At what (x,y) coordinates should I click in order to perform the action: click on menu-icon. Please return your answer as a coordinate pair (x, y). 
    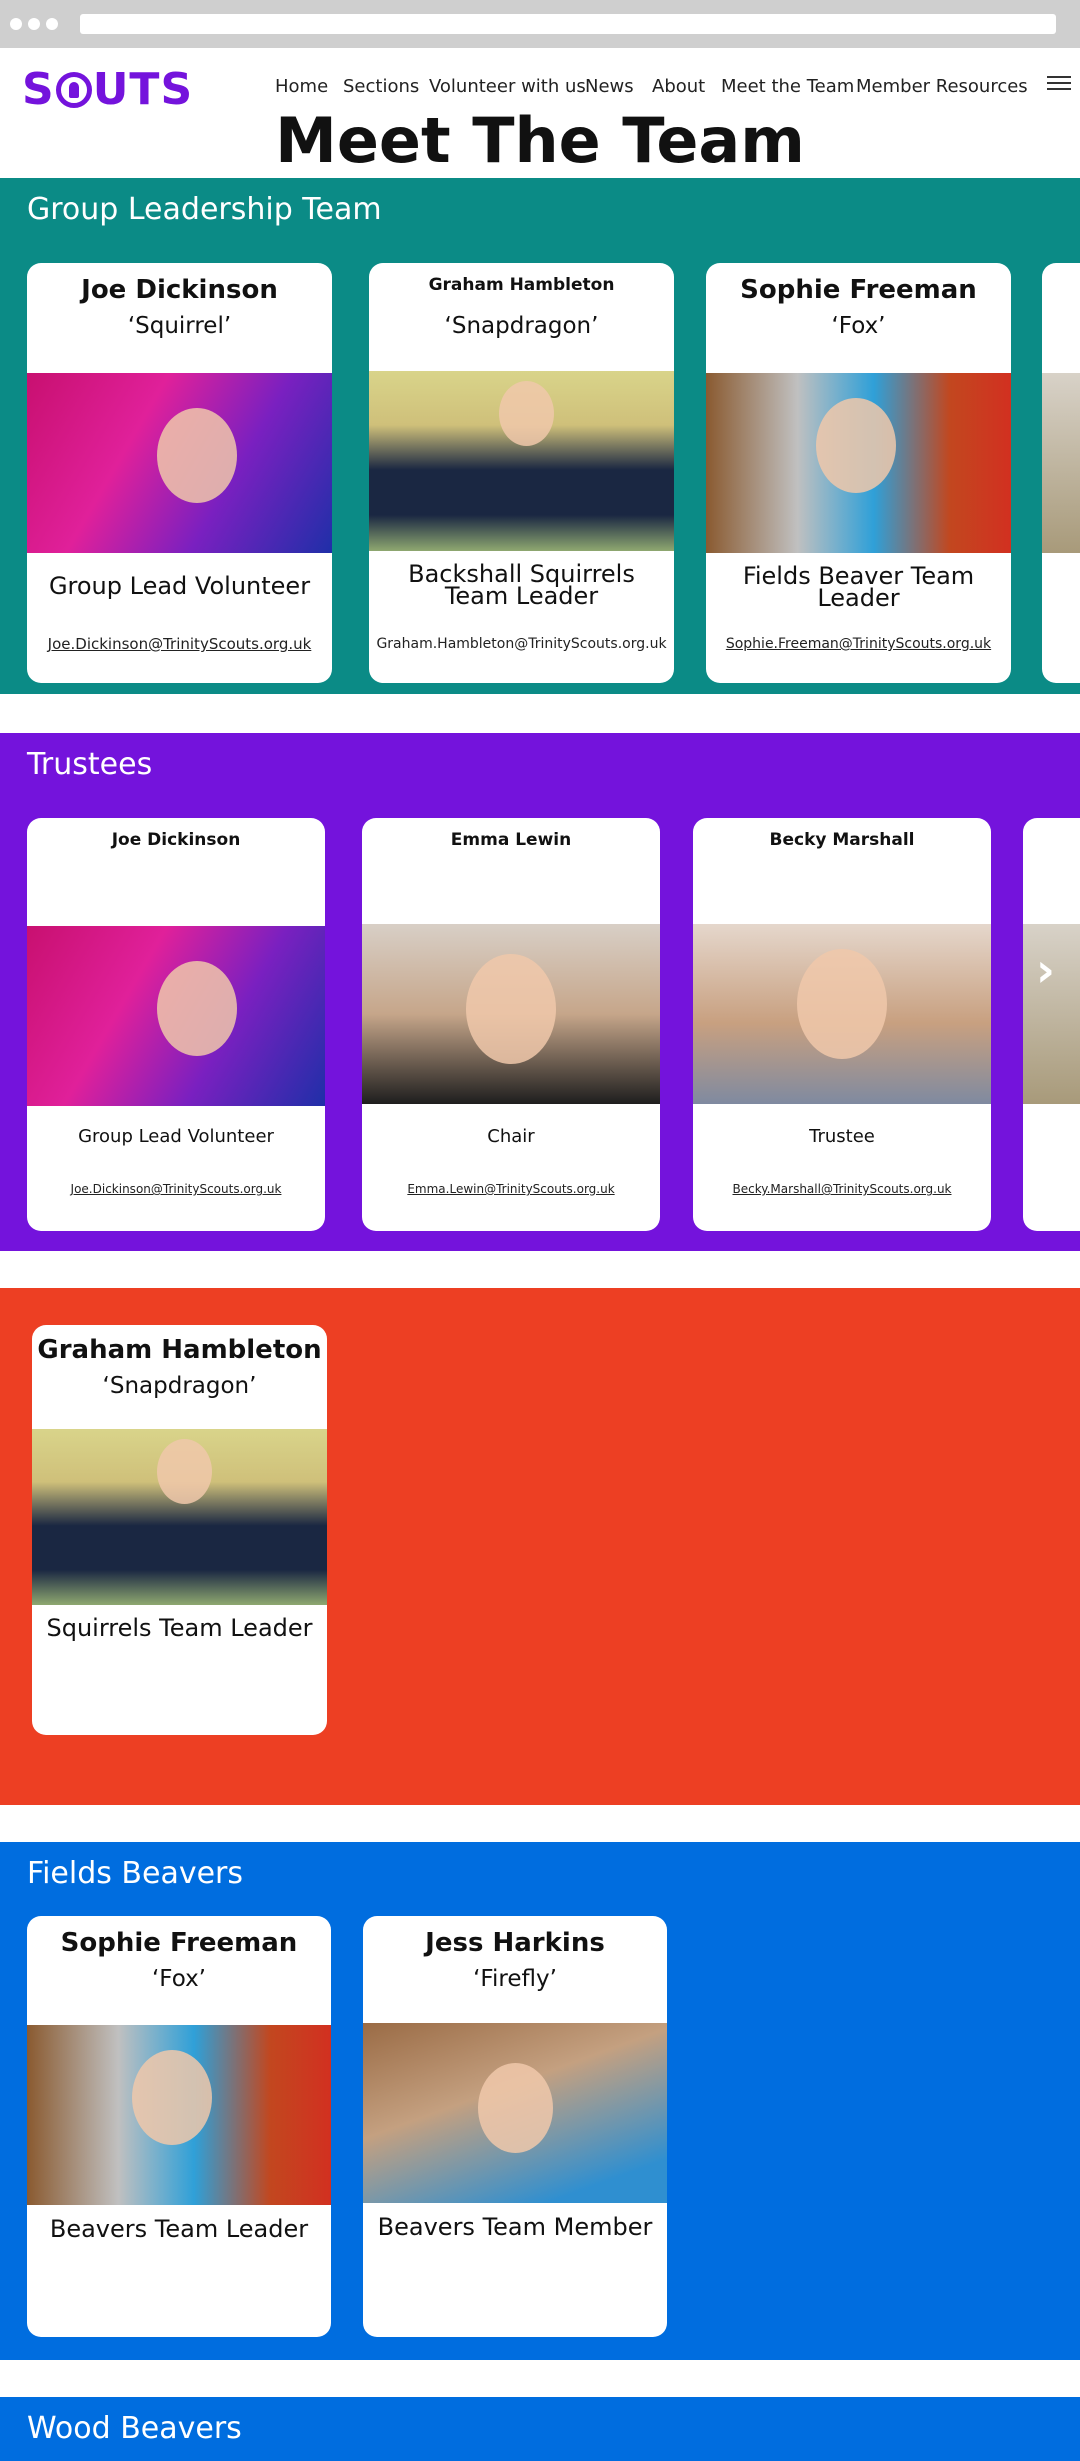
    Looking at the image, I should click on (1059, 83).